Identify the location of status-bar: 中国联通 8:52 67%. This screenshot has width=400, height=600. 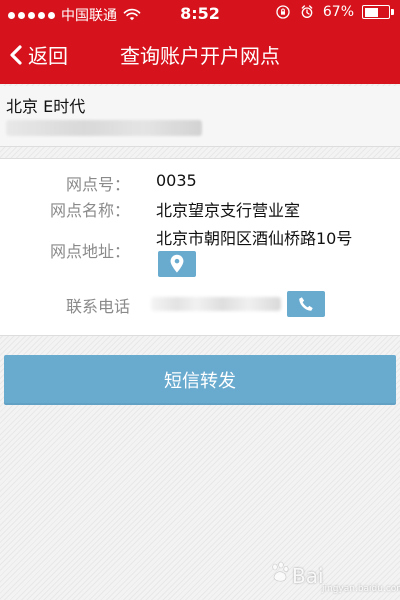
(200, 13).